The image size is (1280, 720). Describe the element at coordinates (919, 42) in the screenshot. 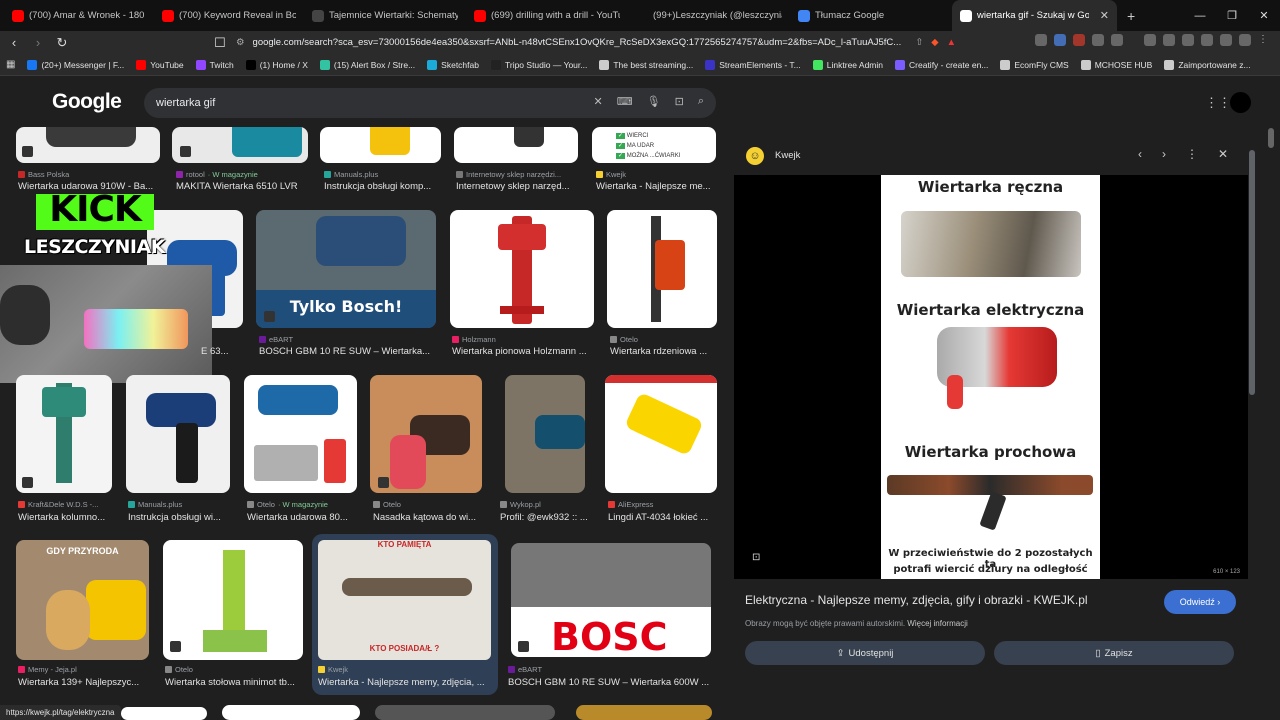

I see `share-icon: ⇧` at that location.